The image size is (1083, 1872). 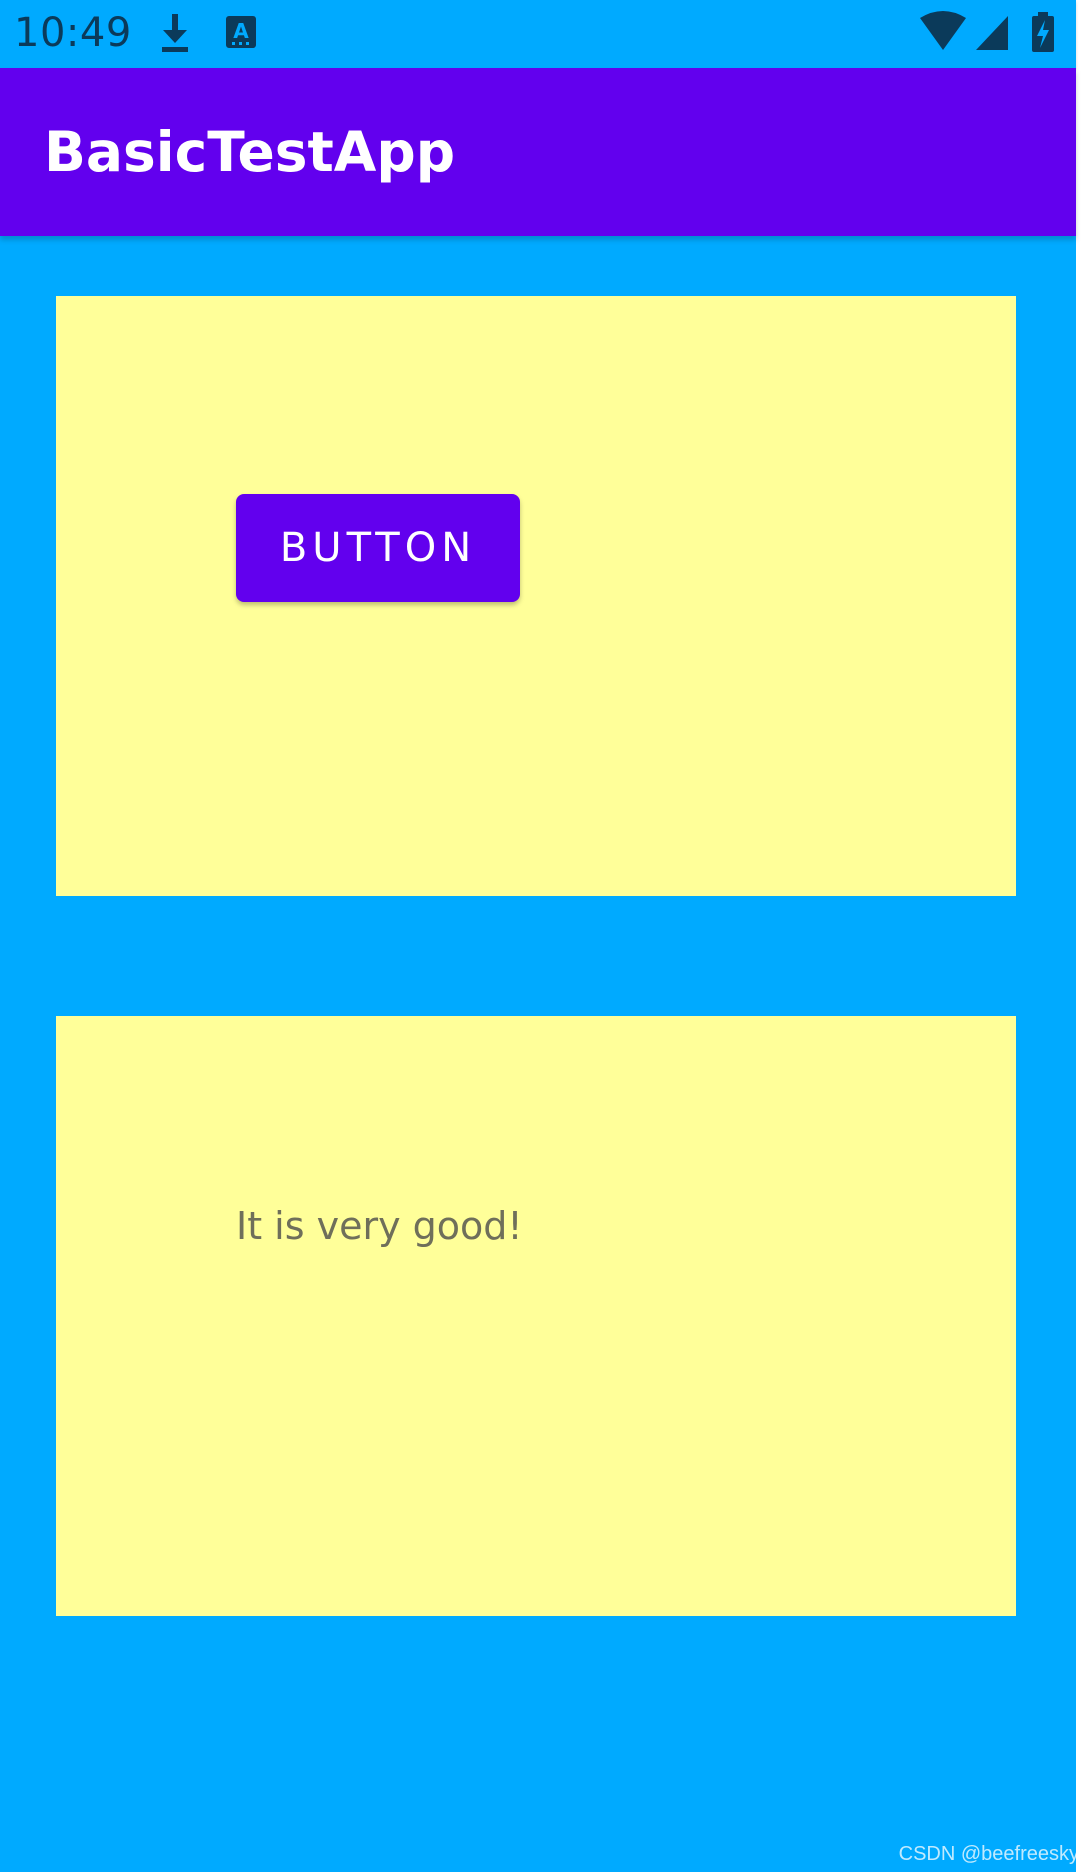 What do you see at coordinates (992, 34) in the screenshot?
I see `cell-signal-icon` at bounding box center [992, 34].